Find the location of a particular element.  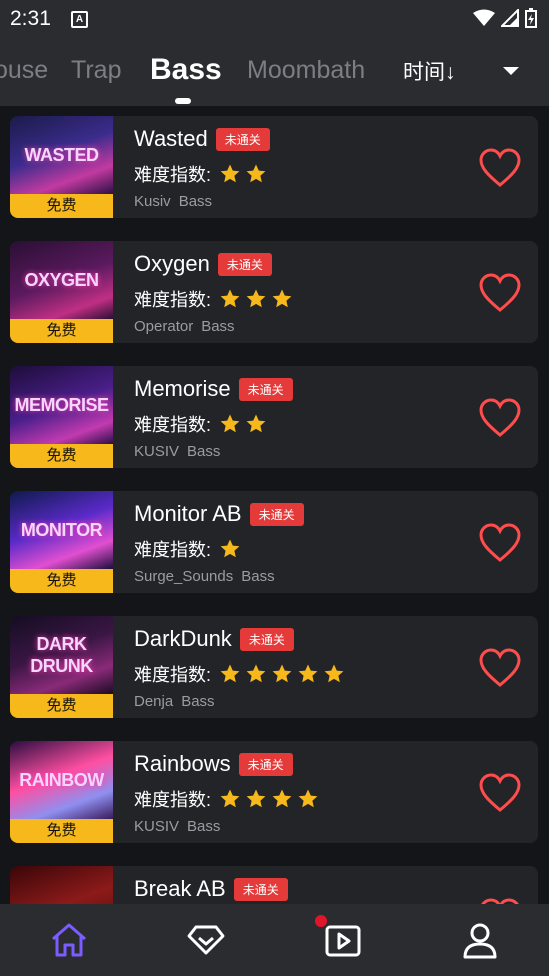

song-meta: Surge_Sounds Bass is located at coordinates (208, 576).